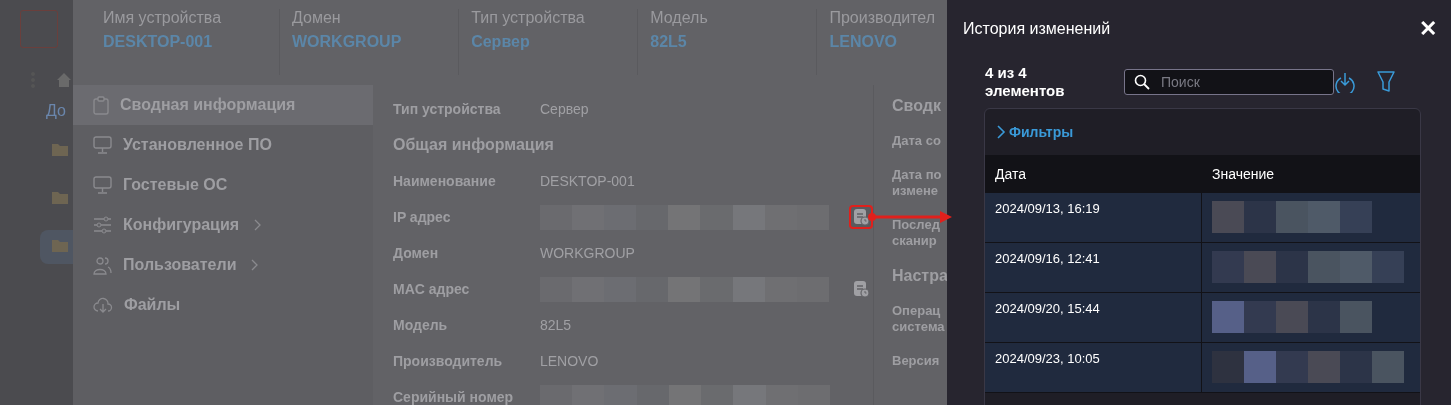  I want to click on header-label: Модель, so click(679, 18).